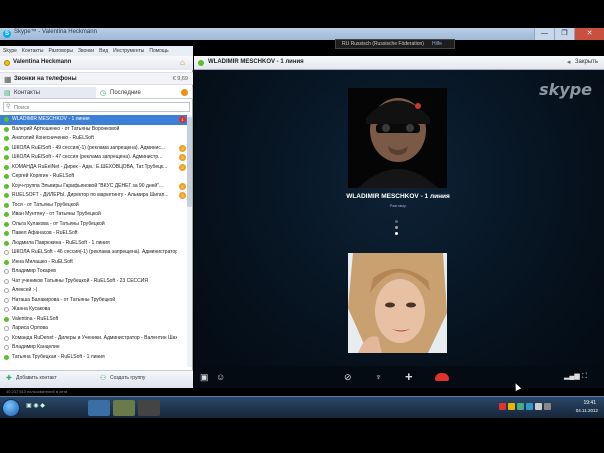 The image size is (604, 453). I want to click on contact-name: Сергей Корягин - RuELSoft, so click(43, 176).